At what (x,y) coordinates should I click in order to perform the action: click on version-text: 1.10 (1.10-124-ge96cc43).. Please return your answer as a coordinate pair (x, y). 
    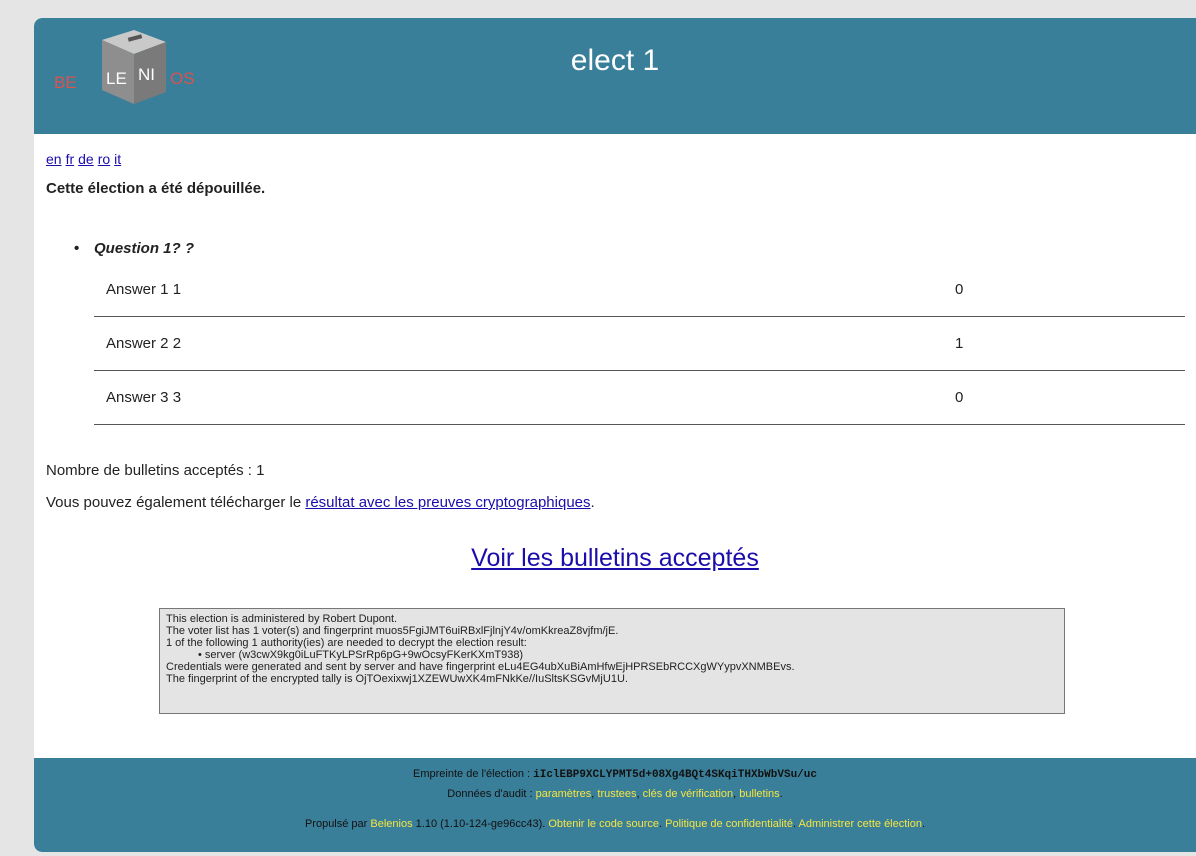
    Looking at the image, I should click on (480, 824).